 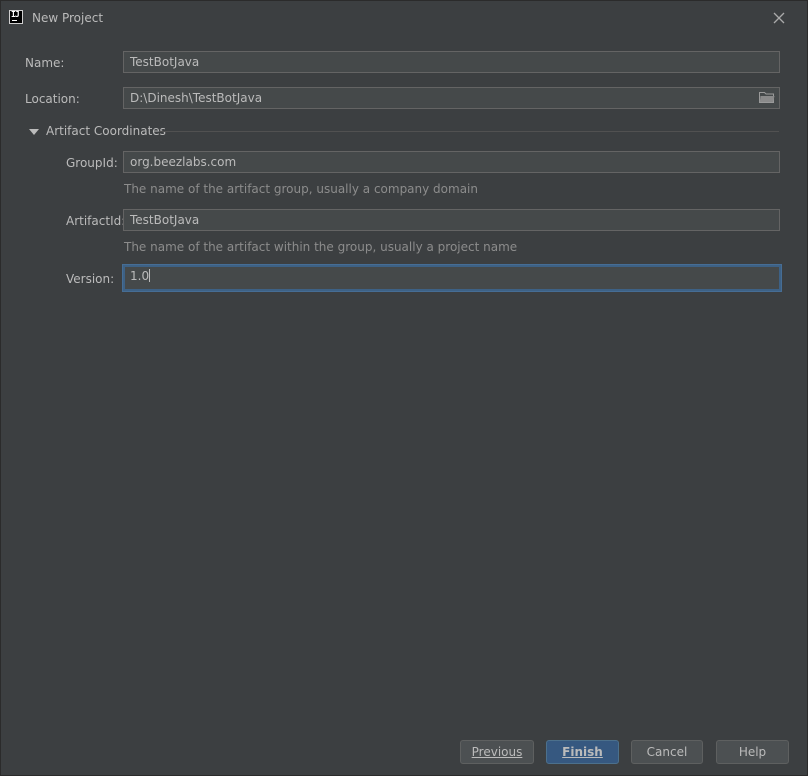 I want to click on close-icon, so click(x=779, y=18).